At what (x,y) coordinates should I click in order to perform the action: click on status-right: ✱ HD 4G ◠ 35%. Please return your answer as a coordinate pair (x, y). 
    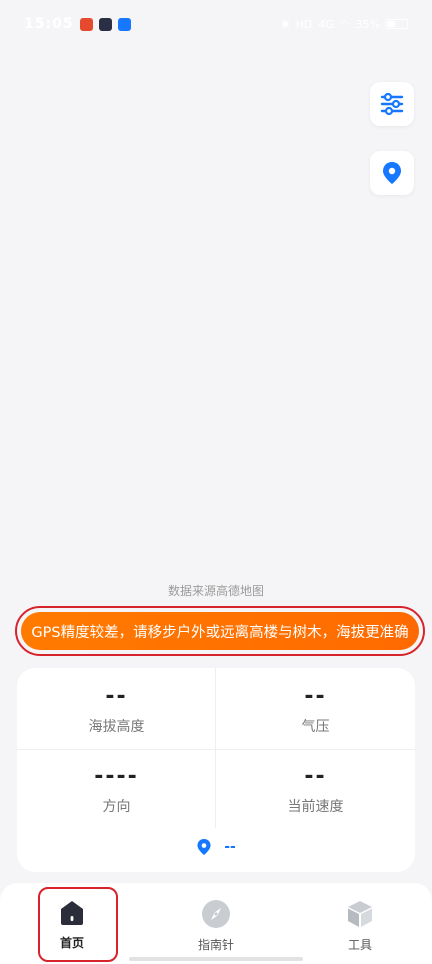
    Looking at the image, I should click on (344, 24).